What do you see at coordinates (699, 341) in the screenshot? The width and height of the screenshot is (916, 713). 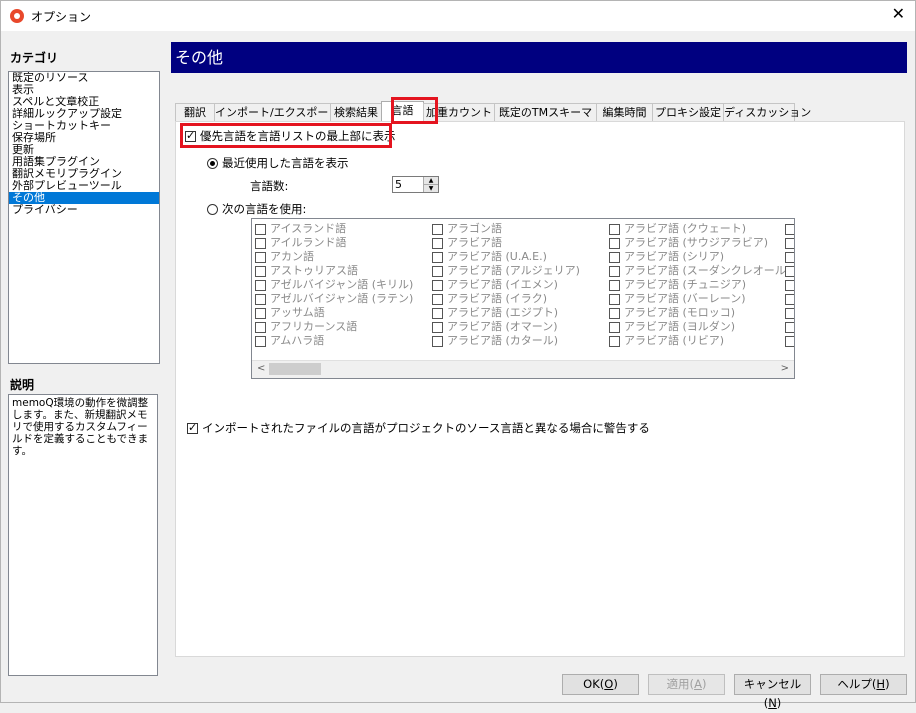 I see `language-item: アラビア語 (リビア)` at bounding box center [699, 341].